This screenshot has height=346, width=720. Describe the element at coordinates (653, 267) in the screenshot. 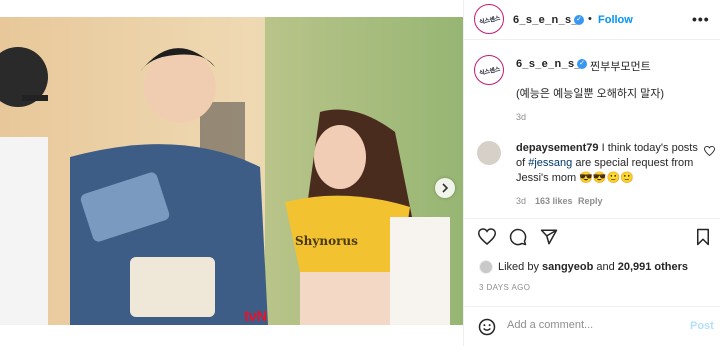

I see `liked-by-others: 20,991 others` at that location.